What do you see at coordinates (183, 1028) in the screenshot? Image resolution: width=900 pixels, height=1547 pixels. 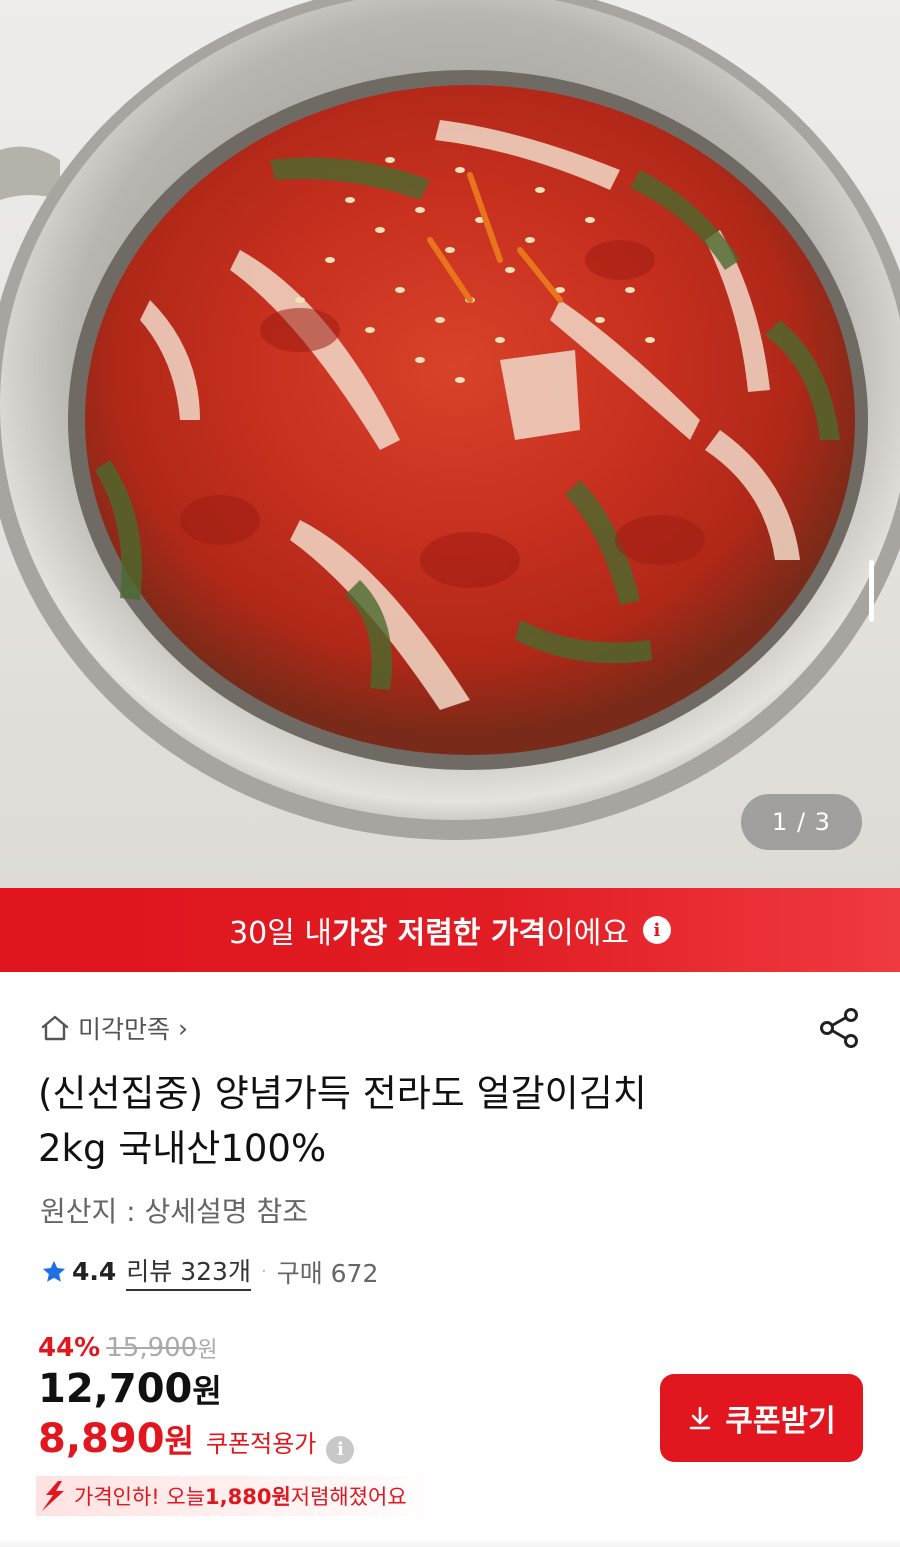 I see `chevron-right-icon: ›` at bounding box center [183, 1028].